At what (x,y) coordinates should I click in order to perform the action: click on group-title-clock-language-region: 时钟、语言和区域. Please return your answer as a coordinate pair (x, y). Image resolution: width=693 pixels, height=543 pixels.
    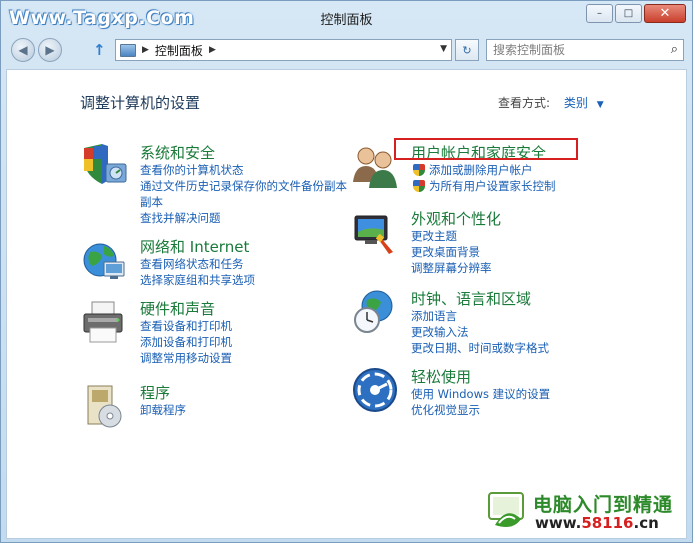
    Looking at the image, I should click on (471, 298).